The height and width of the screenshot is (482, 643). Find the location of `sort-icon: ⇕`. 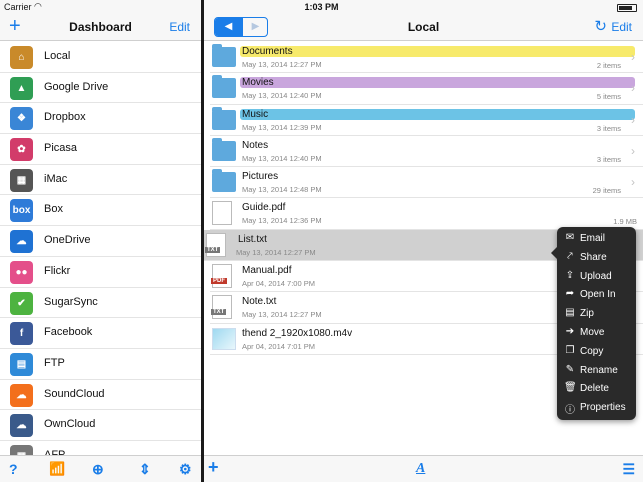

sort-icon: ⇕ is located at coordinates (145, 469).